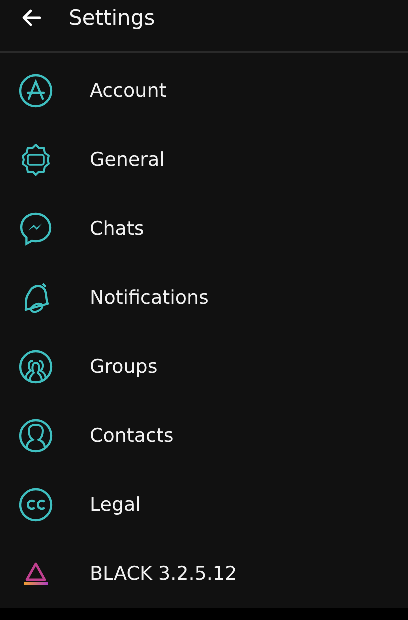  I want to click on settings-item: Groups, so click(204, 366).